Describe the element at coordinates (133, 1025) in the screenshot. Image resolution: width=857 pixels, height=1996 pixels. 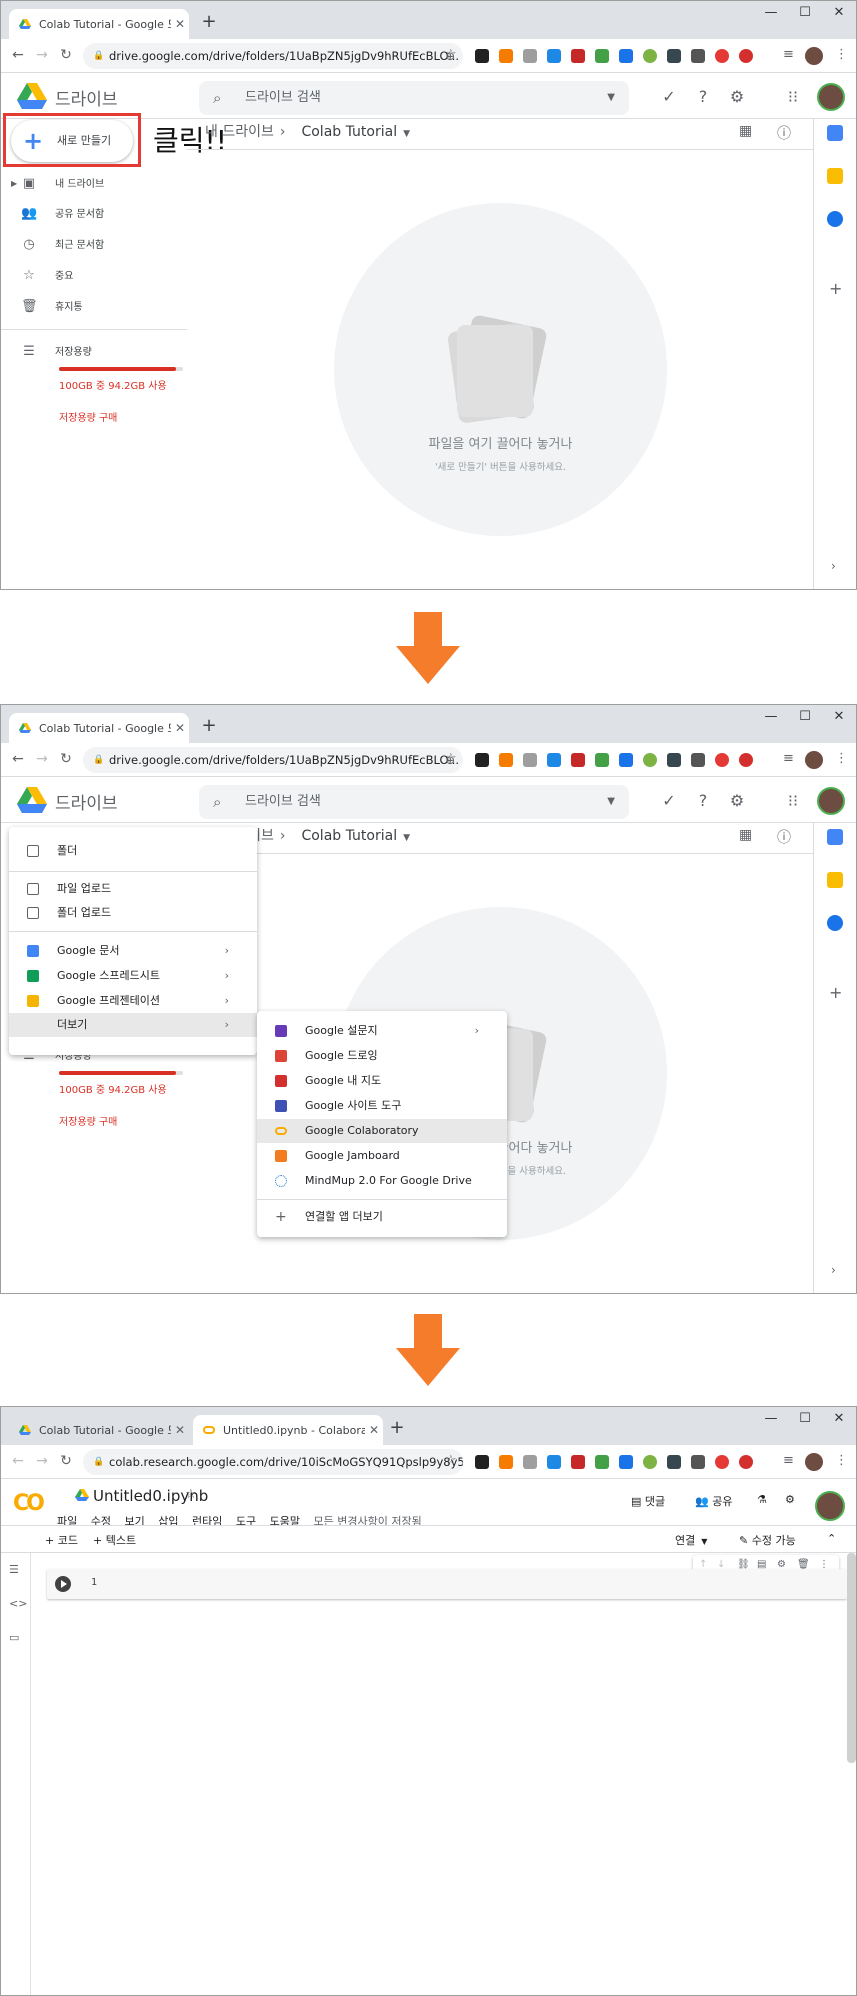
I see `menu-item-more: 더보기 ›` at that location.